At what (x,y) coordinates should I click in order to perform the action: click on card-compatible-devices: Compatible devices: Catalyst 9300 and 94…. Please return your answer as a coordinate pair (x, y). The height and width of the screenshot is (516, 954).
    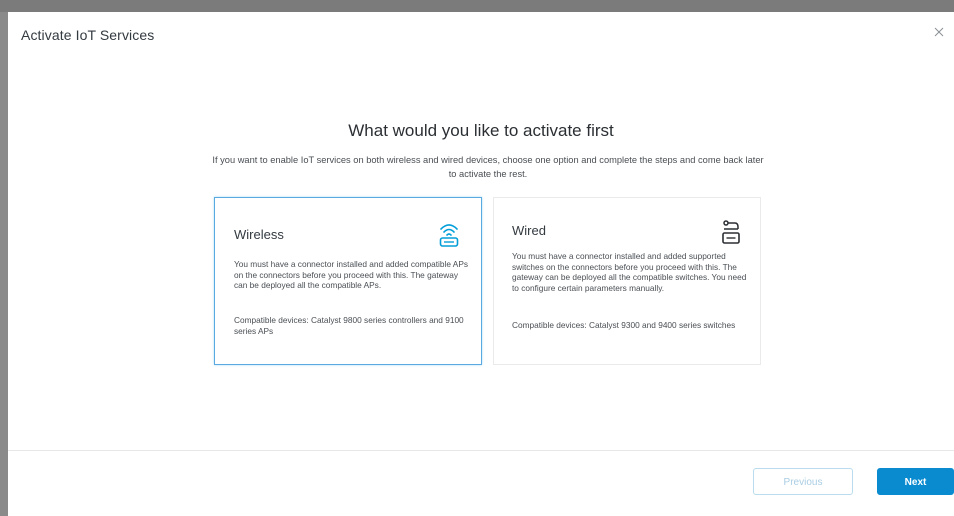
    Looking at the image, I should click on (624, 325).